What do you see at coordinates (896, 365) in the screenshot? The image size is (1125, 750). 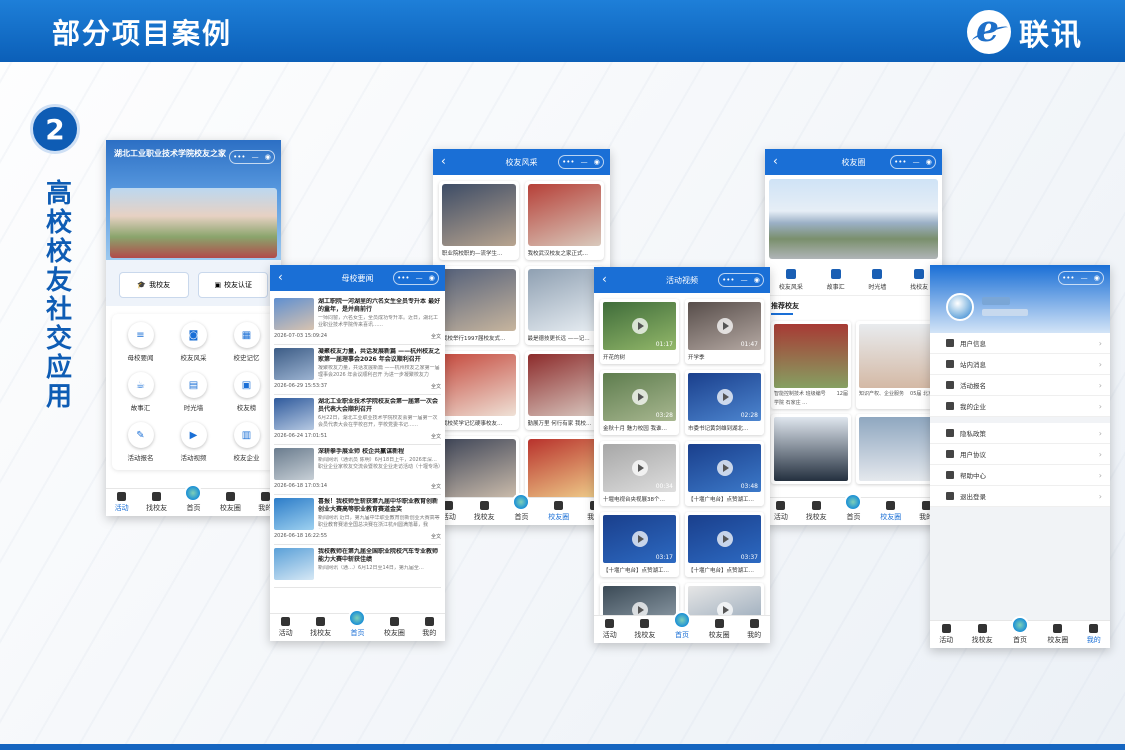 I see `alumni-card: 知识产权、企业服务 05届 北京` at bounding box center [896, 365].